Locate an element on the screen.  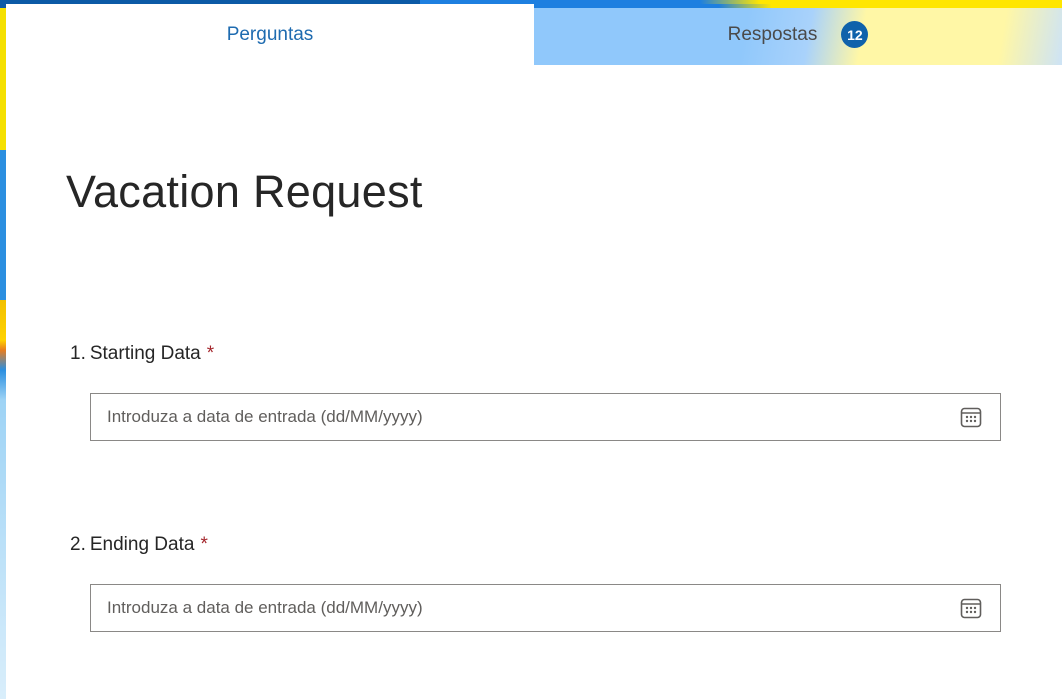
form-title: Vacation Request is located at coordinates (244, 191).